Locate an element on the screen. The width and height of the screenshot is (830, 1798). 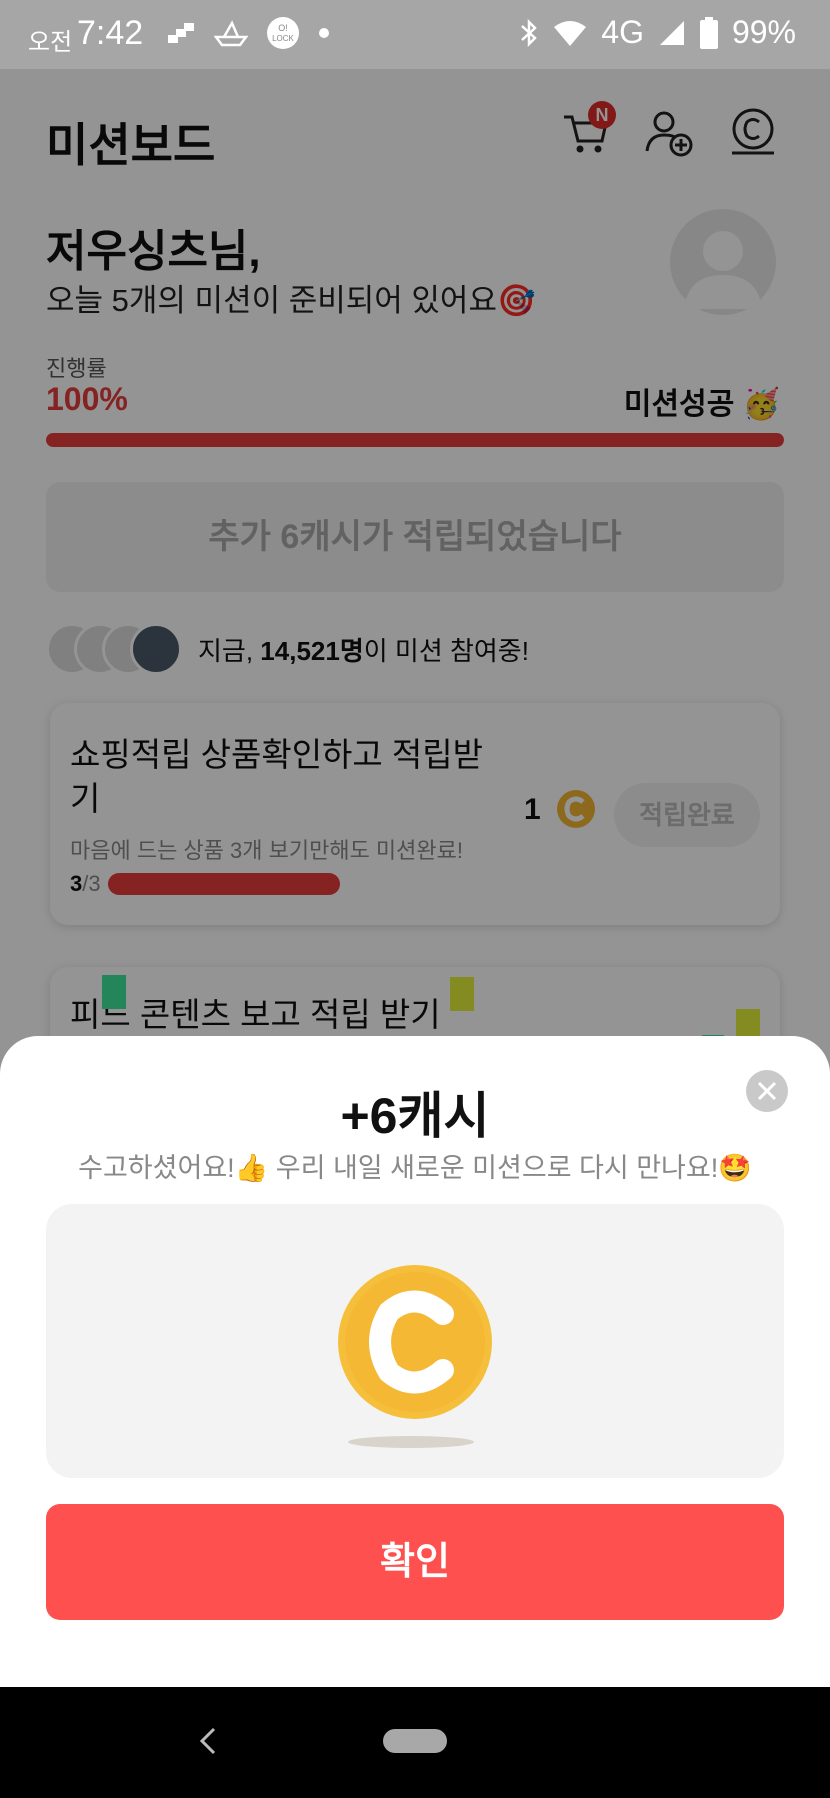
svg-text: LOCK is located at coordinates (283, 38).